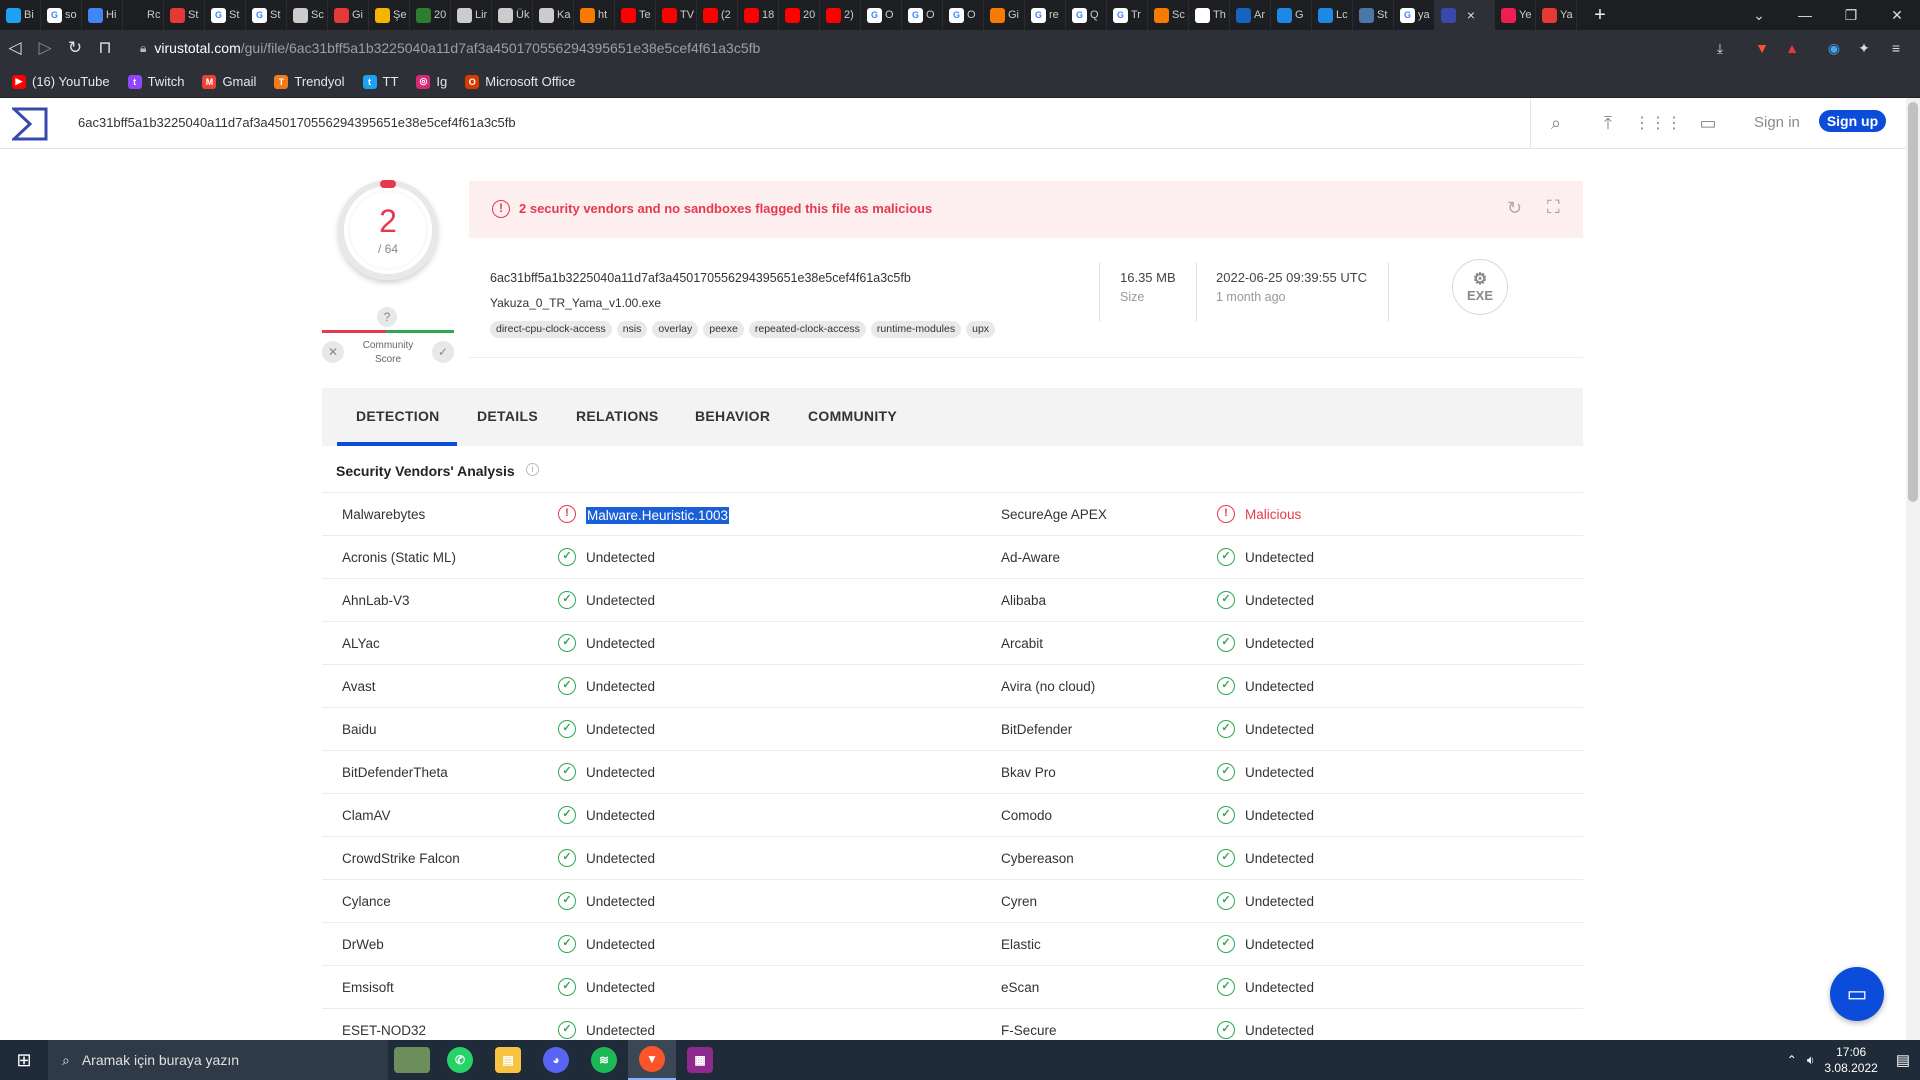 The width and height of the screenshot is (1920, 1080). Describe the element at coordinates (1658, 123) in the screenshot. I see `apps-grid-icon: ⋮⋮⋮` at that location.